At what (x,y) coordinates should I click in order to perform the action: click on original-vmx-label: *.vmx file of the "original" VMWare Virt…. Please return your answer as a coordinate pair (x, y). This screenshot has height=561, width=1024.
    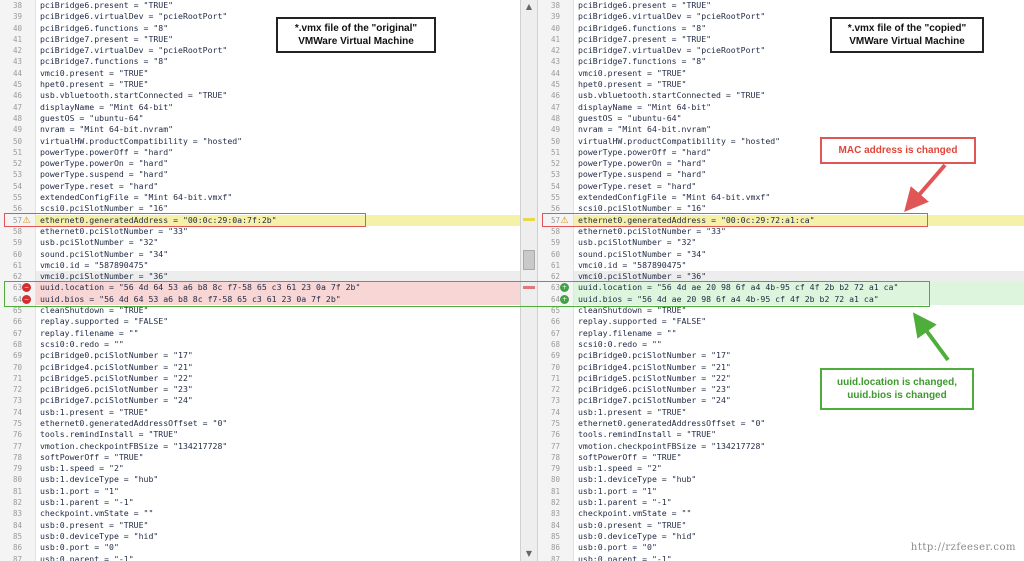
    Looking at the image, I should click on (356, 35).